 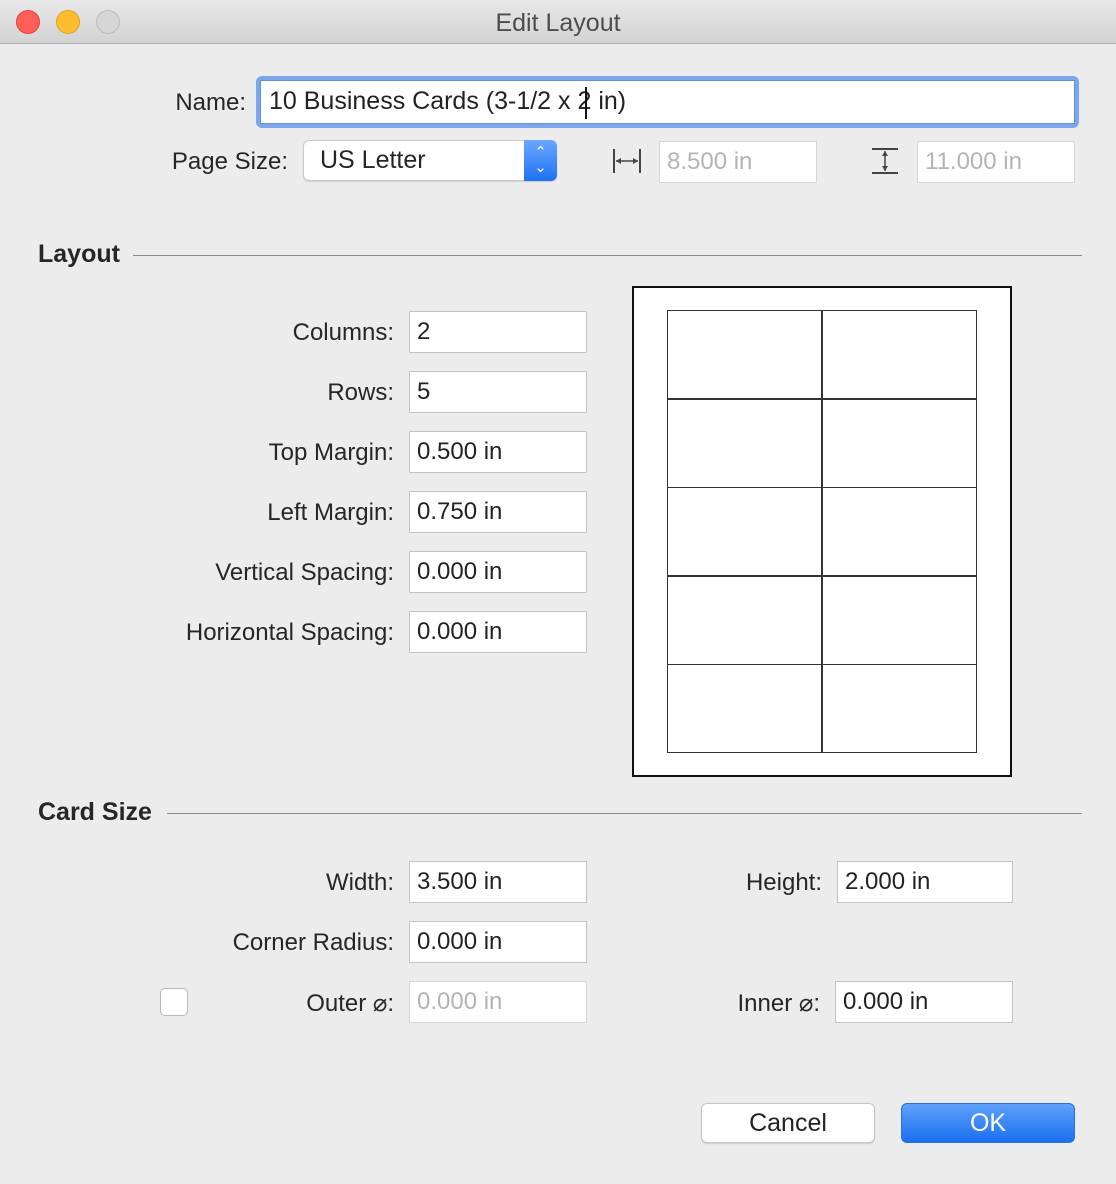 I want to click on page-size-label: Page Size:, so click(x=229, y=161).